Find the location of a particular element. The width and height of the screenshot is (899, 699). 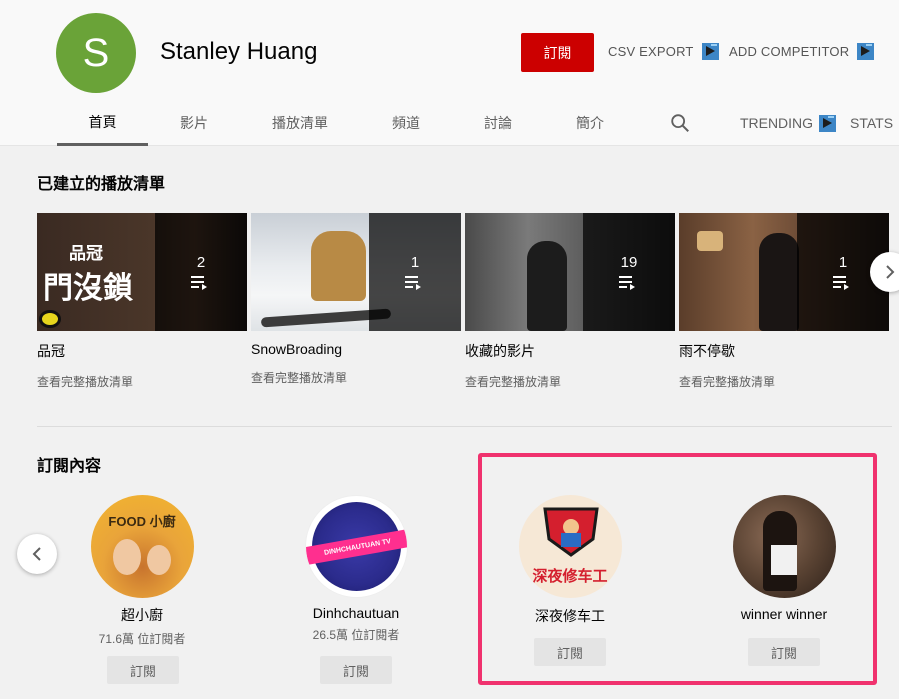

channel-card-avatar: FOOD 小廚 is located at coordinates (142, 546).